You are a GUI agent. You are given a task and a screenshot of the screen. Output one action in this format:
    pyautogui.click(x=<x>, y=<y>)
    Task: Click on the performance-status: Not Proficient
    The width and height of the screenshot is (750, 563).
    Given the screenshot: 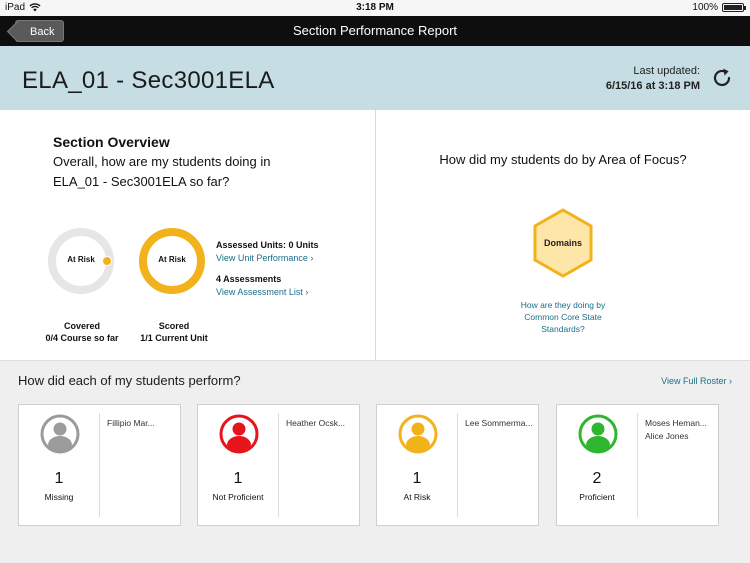 What is the action you would take?
    pyautogui.click(x=238, y=497)
    